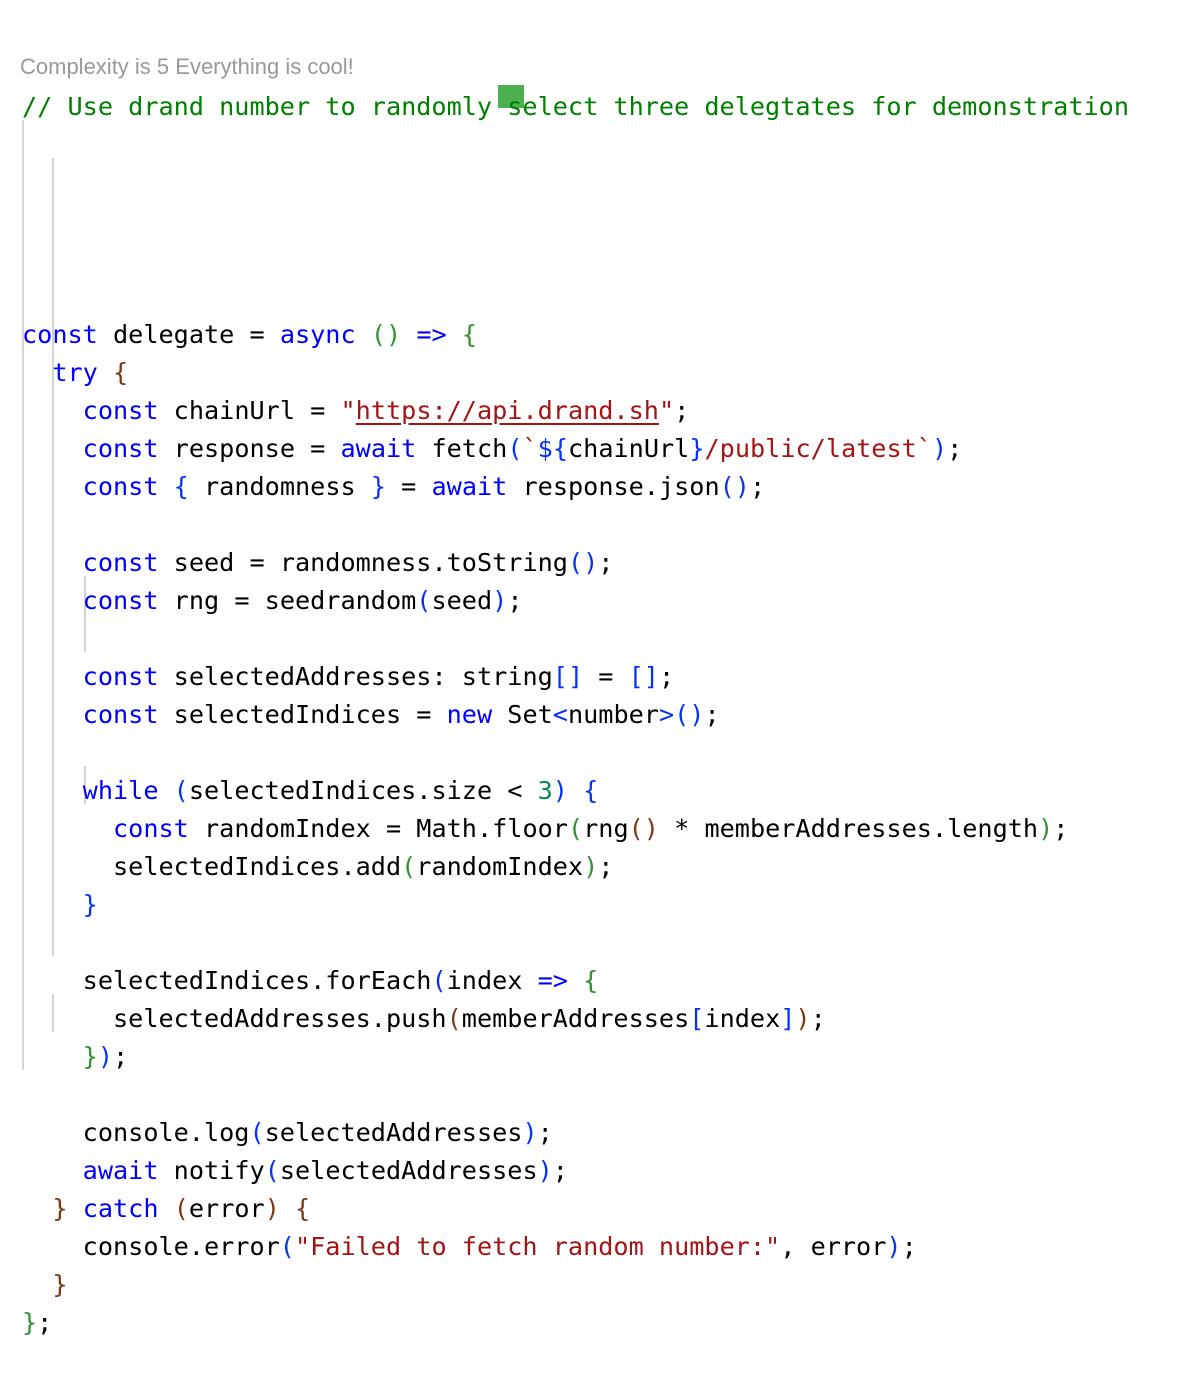 The width and height of the screenshot is (1182, 1380). What do you see at coordinates (120, 790) in the screenshot?
I see `code-token: while` at bounding box center [120, 790].